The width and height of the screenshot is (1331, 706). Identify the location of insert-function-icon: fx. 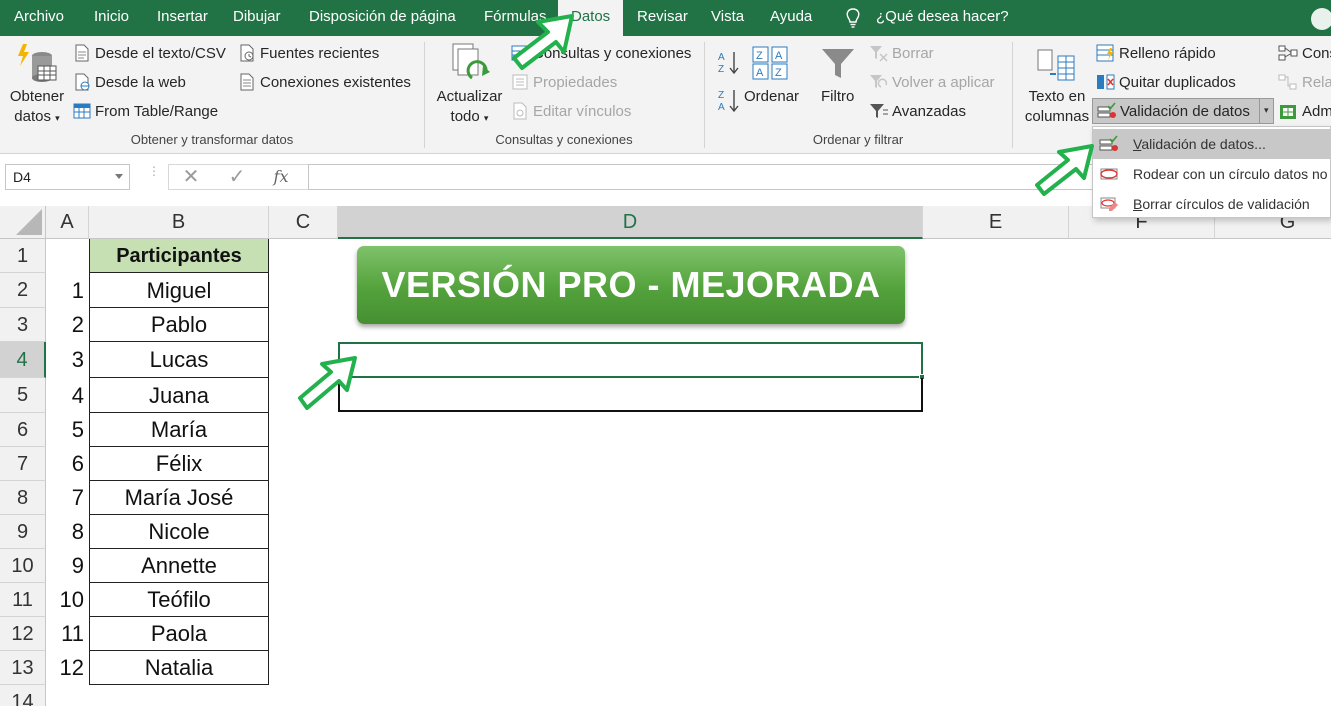
(281, 177).